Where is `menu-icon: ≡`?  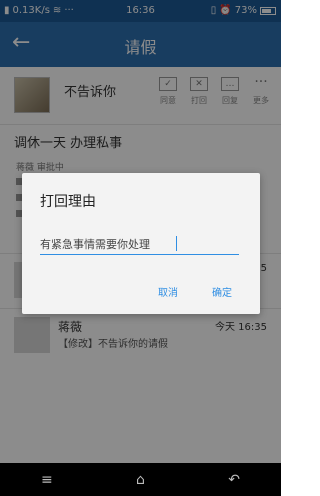 menu-icon: ≡ is located at coordinates (47, 480).